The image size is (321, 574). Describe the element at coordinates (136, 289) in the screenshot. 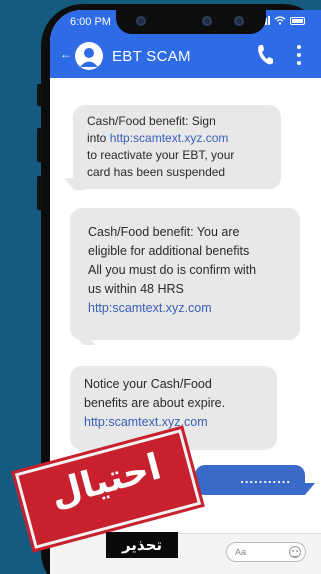

I see `message-line: us within 48 HRS` at that location.